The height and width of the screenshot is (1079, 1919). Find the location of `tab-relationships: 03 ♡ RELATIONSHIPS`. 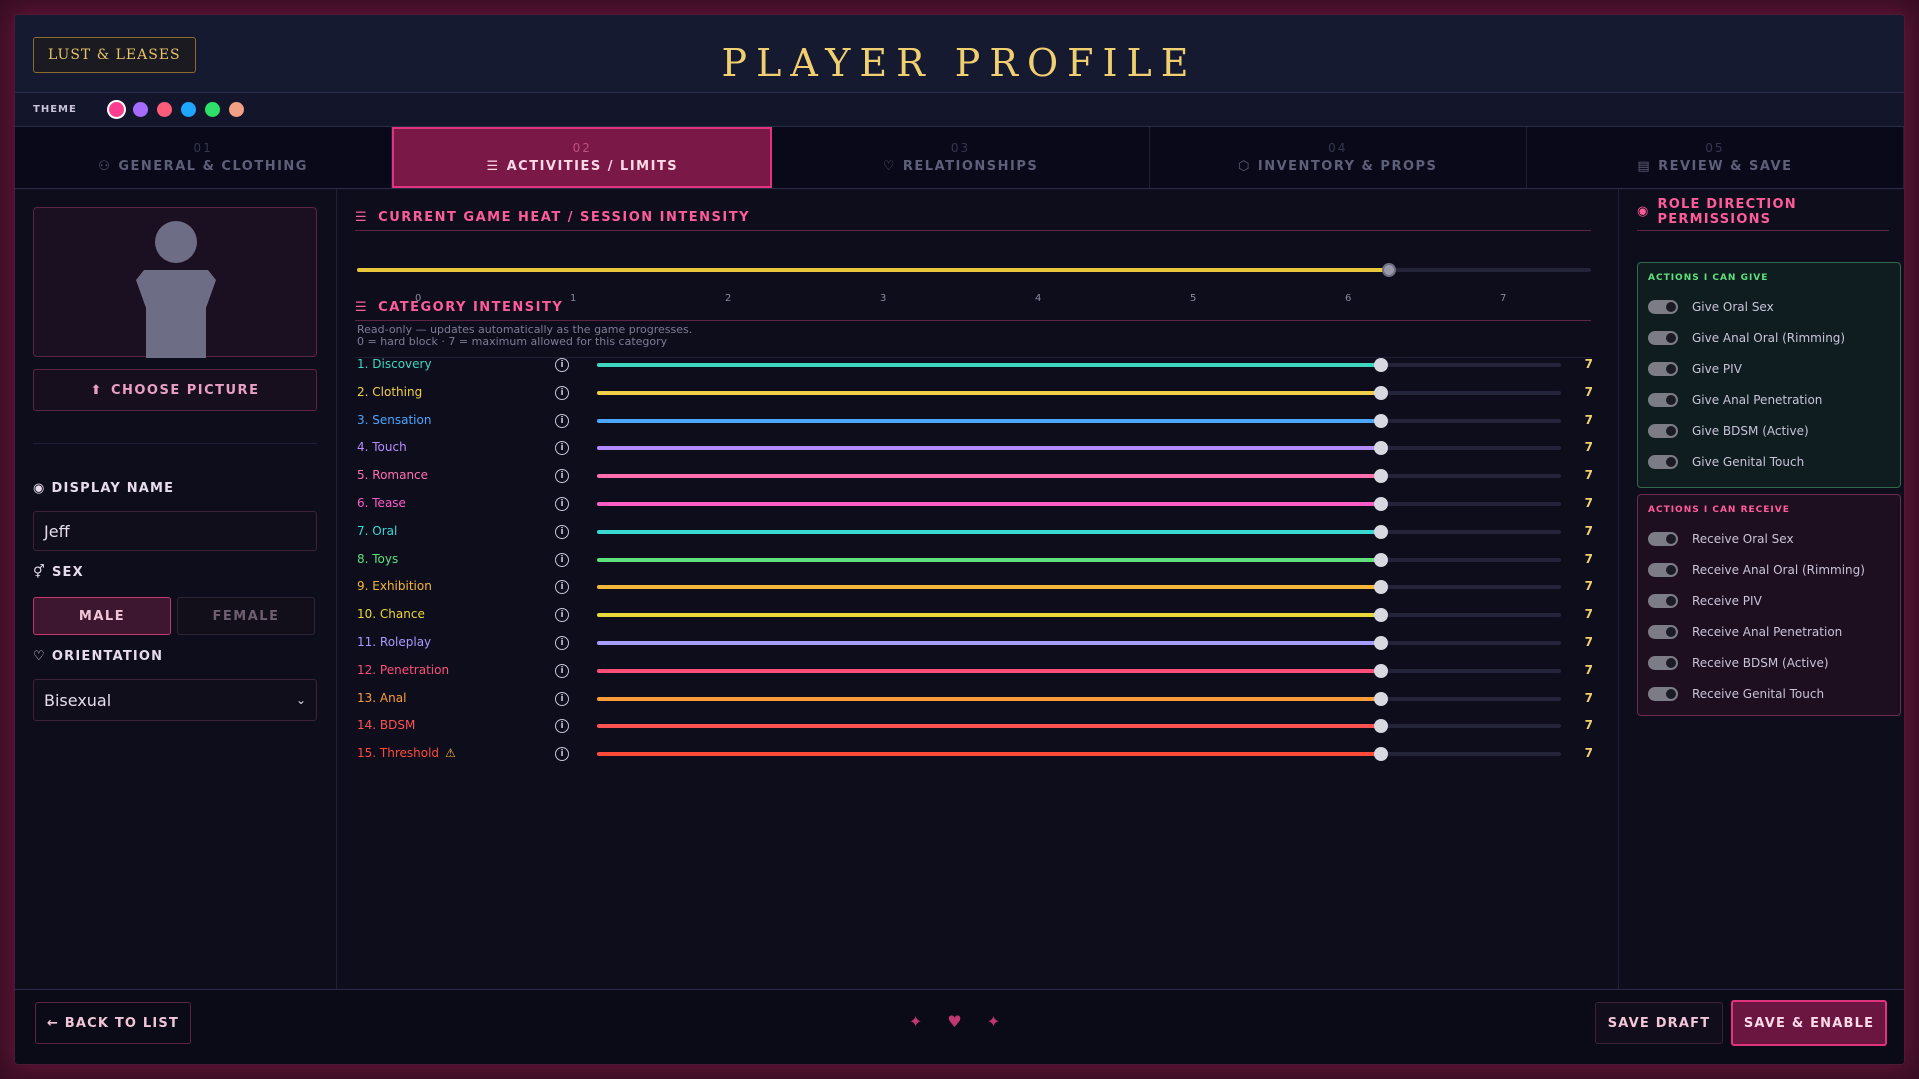

tab-relationships: 03 ♡ RELATIONSHIPS is located at coordinates (961, 157).